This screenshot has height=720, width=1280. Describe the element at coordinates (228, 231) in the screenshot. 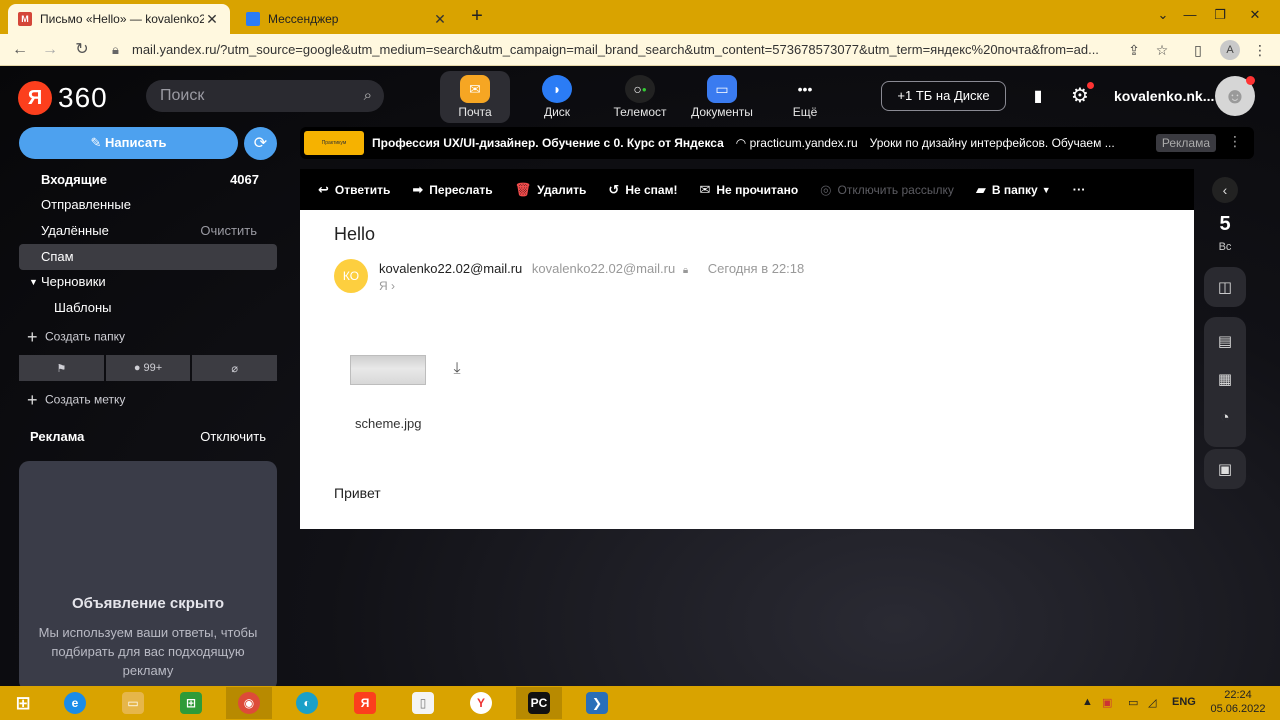

I see `clear-trash-button: Очистить` at that location.